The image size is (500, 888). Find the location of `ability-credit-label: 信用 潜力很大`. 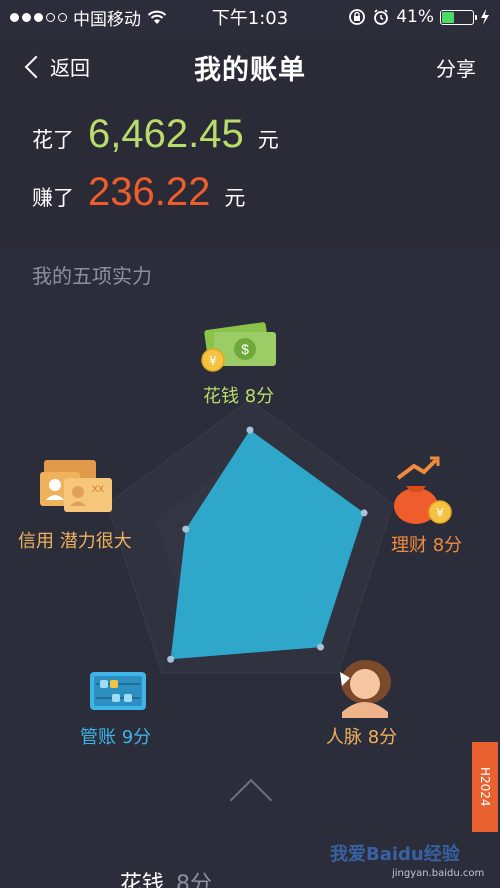

ability-credit-label: 信用 潜力很大 is located at coordinates (75, 540).